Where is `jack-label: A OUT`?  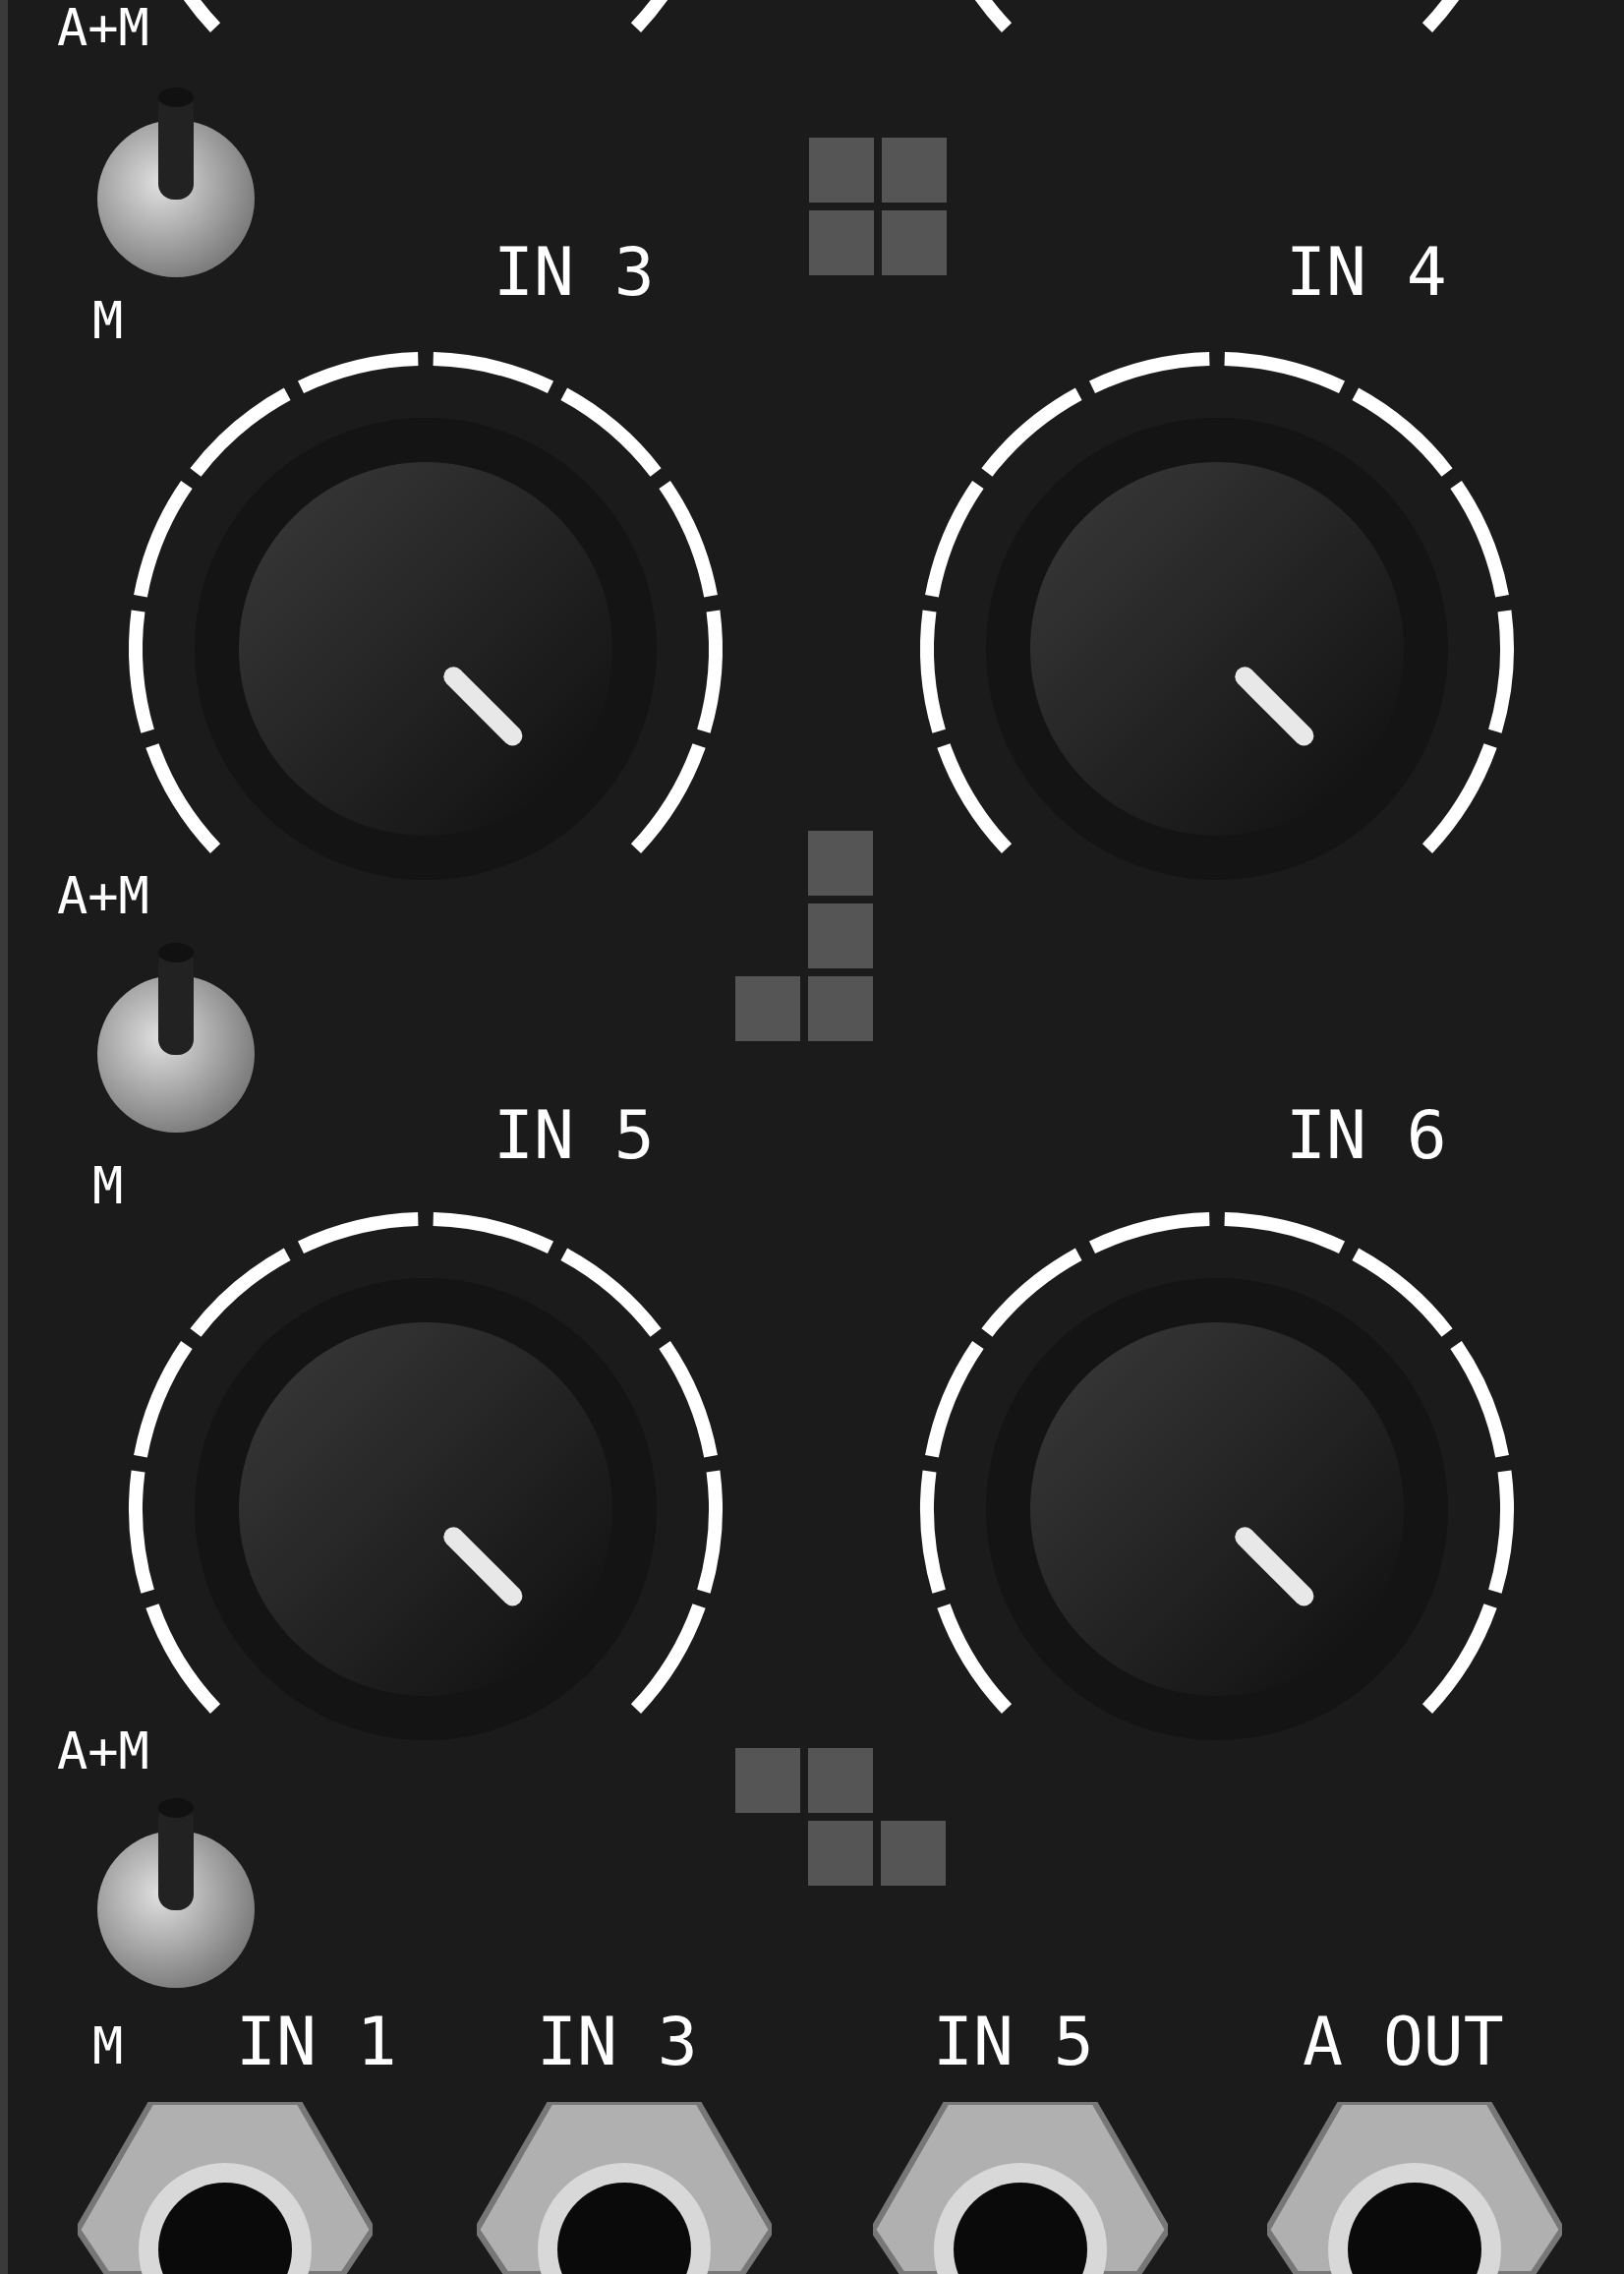 jack-label: A OUT is located at coordinates (1403, 2042).